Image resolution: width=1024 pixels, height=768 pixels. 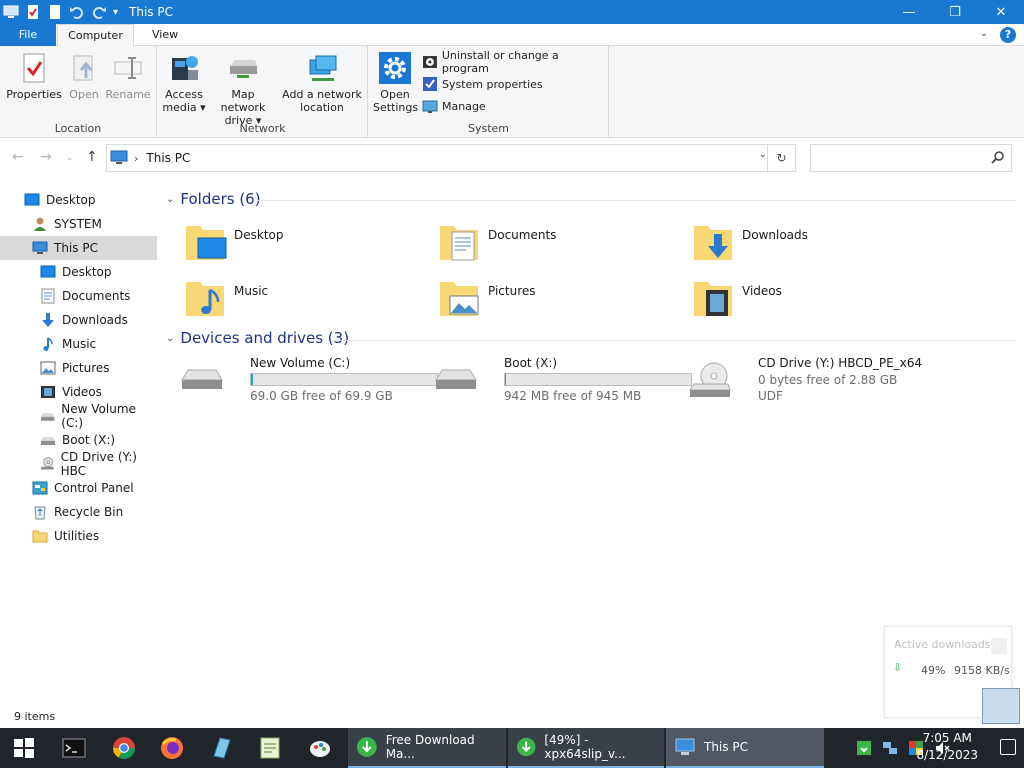 What do you see at coordinates (77, 12) in the screenshot?
I see `undo-icon` at bounding box center [77, 12].